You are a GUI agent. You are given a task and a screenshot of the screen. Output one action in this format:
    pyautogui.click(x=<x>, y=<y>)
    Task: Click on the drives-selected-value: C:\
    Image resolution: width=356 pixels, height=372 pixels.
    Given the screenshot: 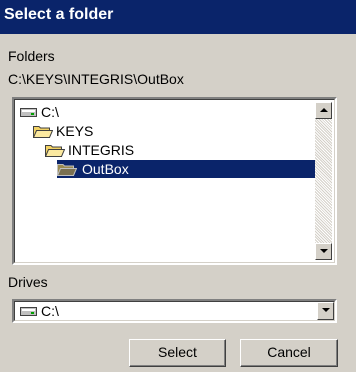 What is the action you would take?
    pyautogui.click(x=50, y=311)
    